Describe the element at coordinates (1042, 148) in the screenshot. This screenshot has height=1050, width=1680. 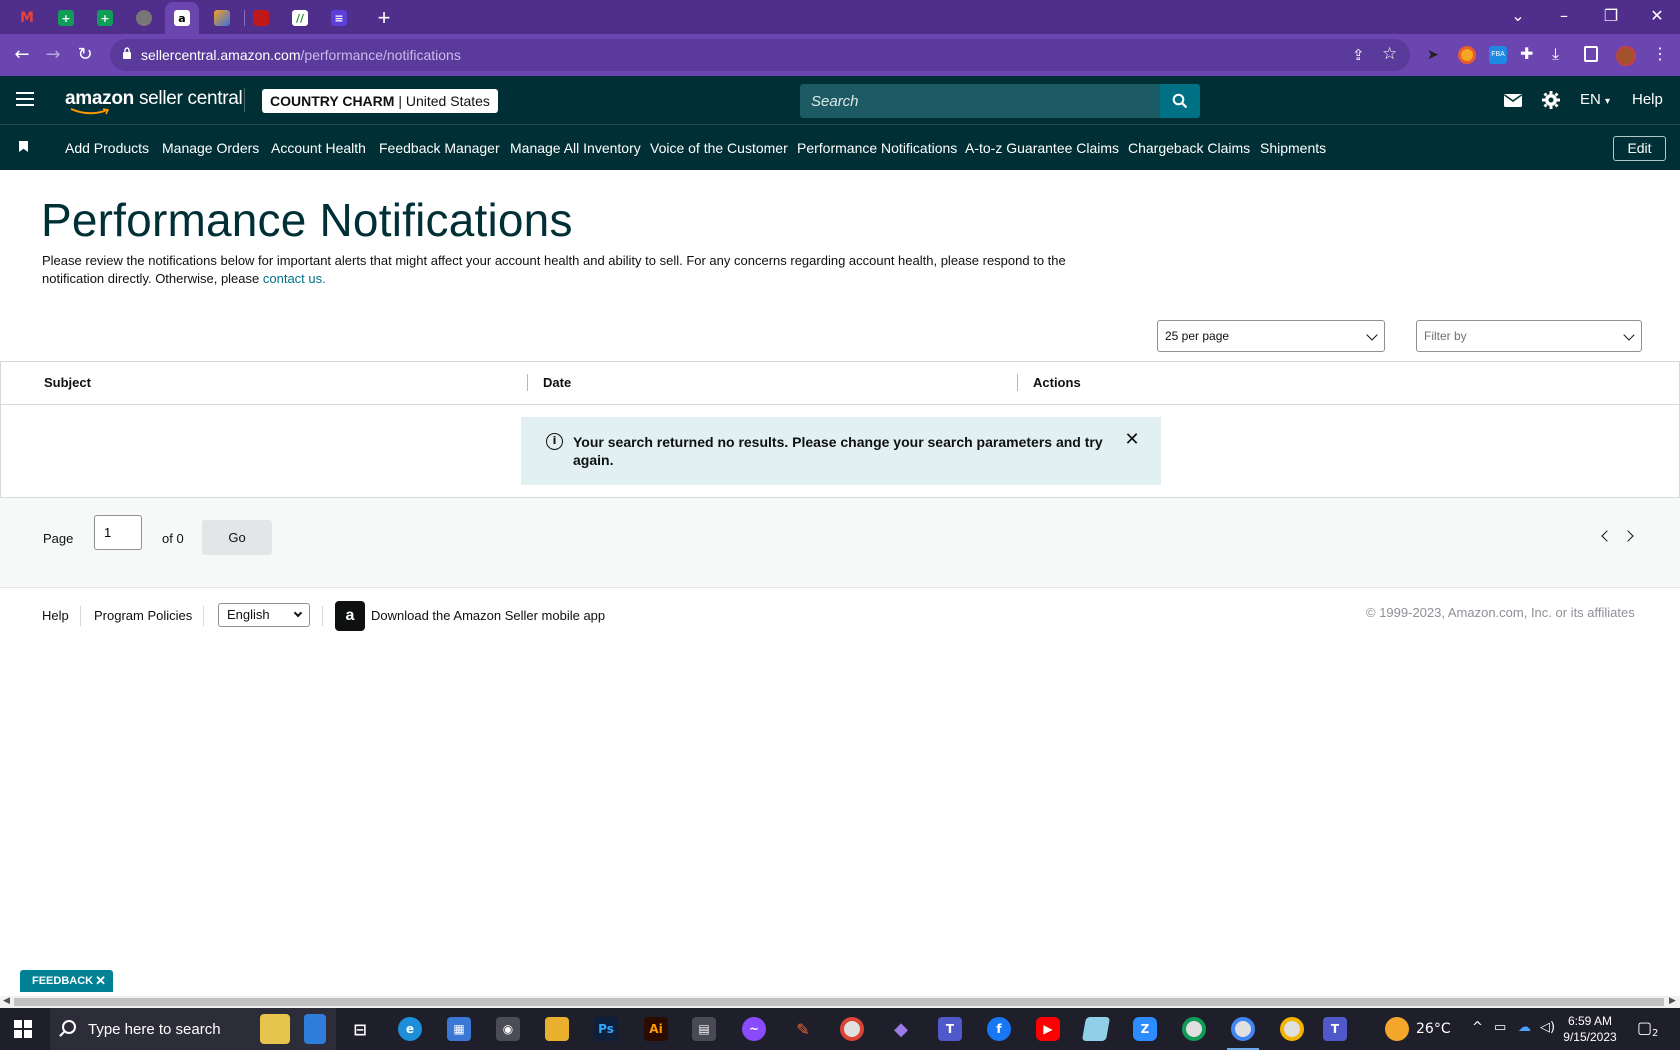
I see `nav-a-to-z-claims: A-to-z Guarantee Claims` at that location.